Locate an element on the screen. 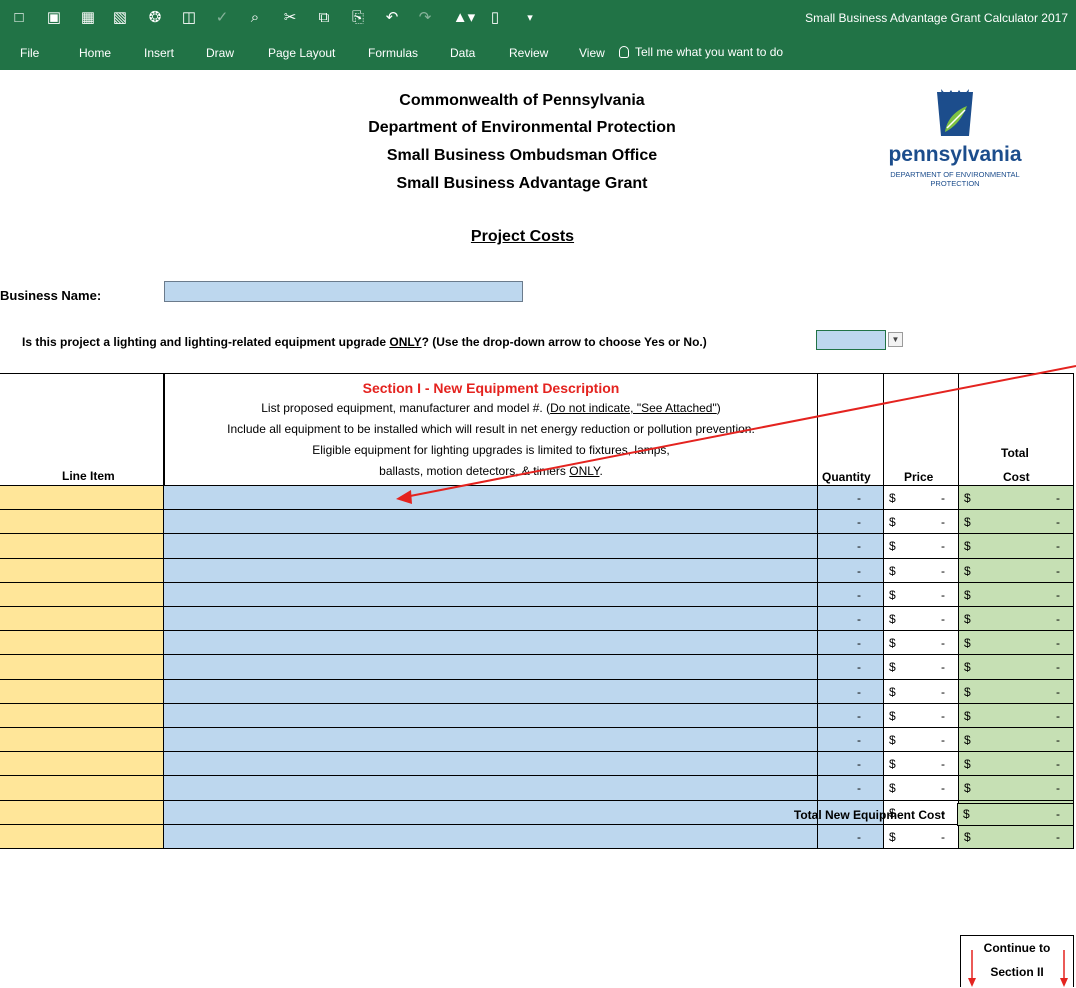 This screenshot has width=1076, height=988. open-folder-icon: ▯ is located at coordinates (495, 18).